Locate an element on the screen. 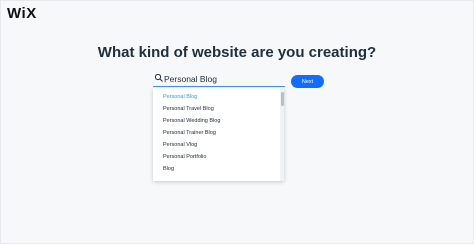  suggestion-item: Personal Blog is located at coordinates (180, 97).